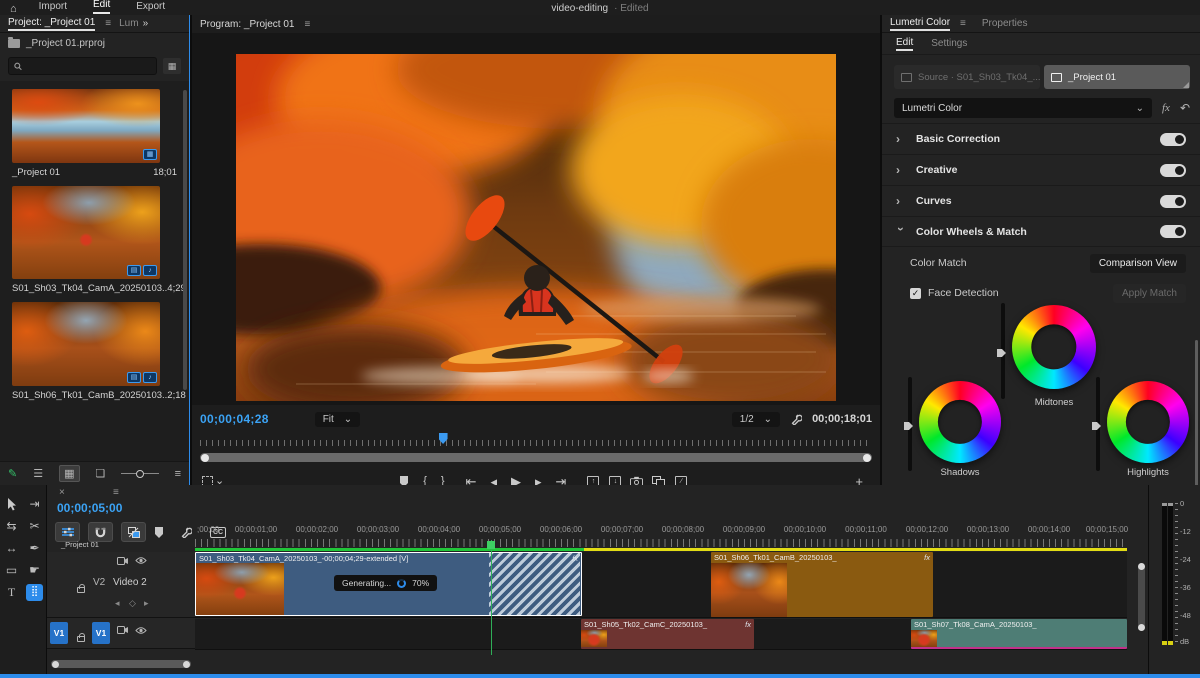 This screenshot has width=1200, height=678. Describe the element at coordinates (108, 23) in the screenshot. I see `project-panel-menu-icon: ≡` at that location.